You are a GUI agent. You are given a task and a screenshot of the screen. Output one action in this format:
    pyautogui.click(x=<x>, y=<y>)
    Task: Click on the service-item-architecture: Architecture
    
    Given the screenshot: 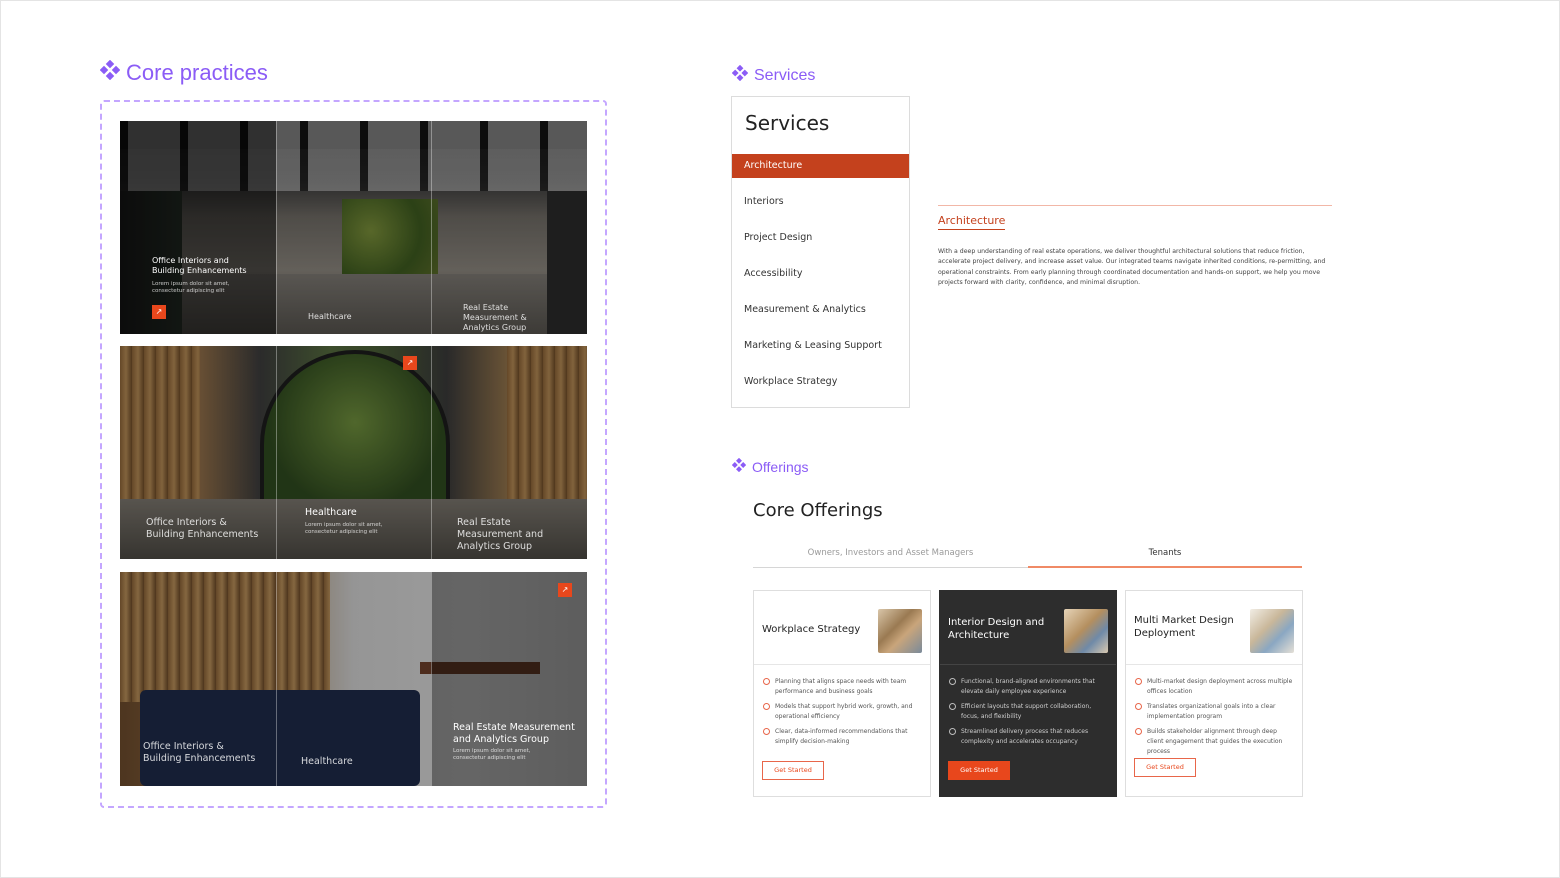 What is the action you would take?
    pyautogui.click(x=820, y=166)
    